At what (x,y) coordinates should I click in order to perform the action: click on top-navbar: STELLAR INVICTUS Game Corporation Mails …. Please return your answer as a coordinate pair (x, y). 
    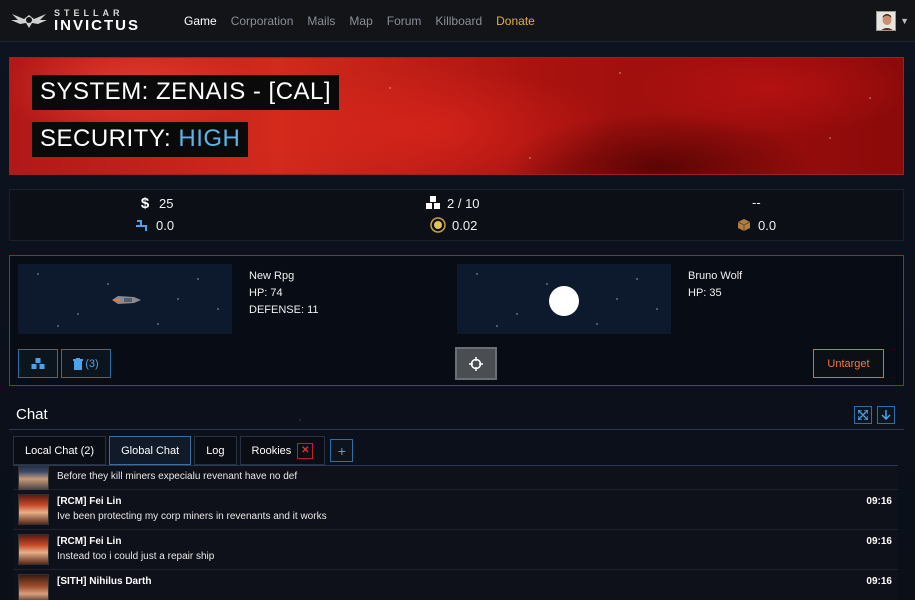
    Looking at the image, I should click on (457, 21).